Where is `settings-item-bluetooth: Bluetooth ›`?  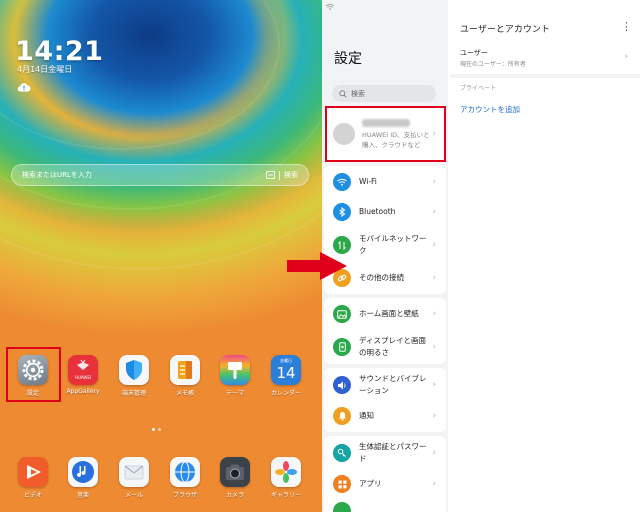
settings-item-bluetooth: Bluetooth › is located at coordinates (385, 212).